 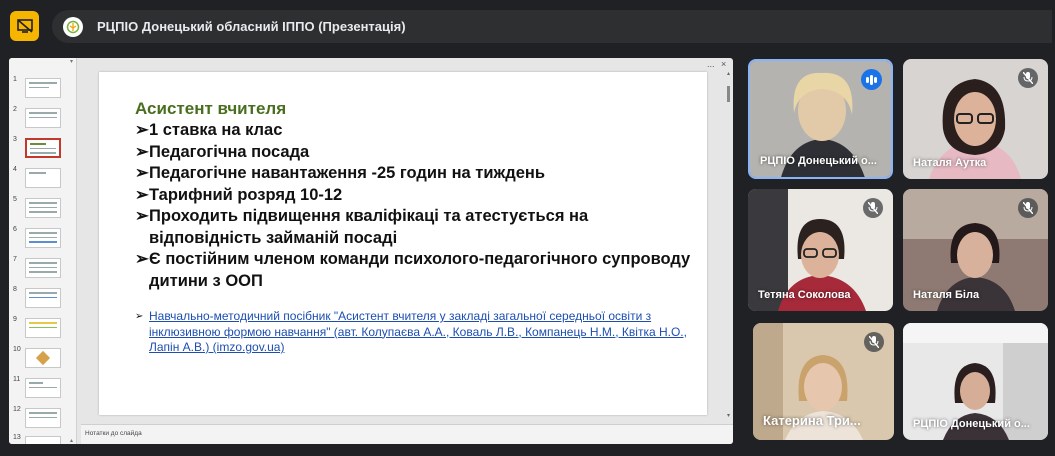 What do you see at coordinates (43, 148) in the screenshot?
I see `slide-thumbnail-selected: 3` at bounding box center [43, 148].